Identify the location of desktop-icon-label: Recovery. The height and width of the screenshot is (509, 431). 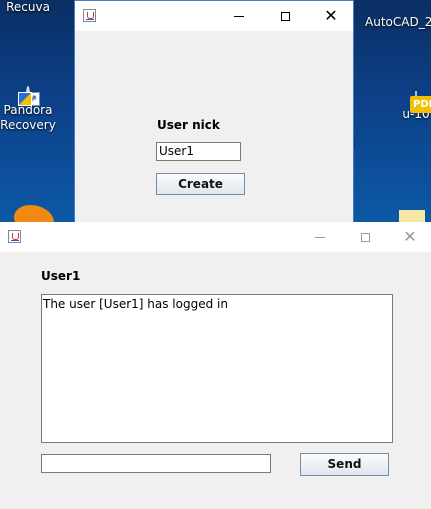
(28, 125).